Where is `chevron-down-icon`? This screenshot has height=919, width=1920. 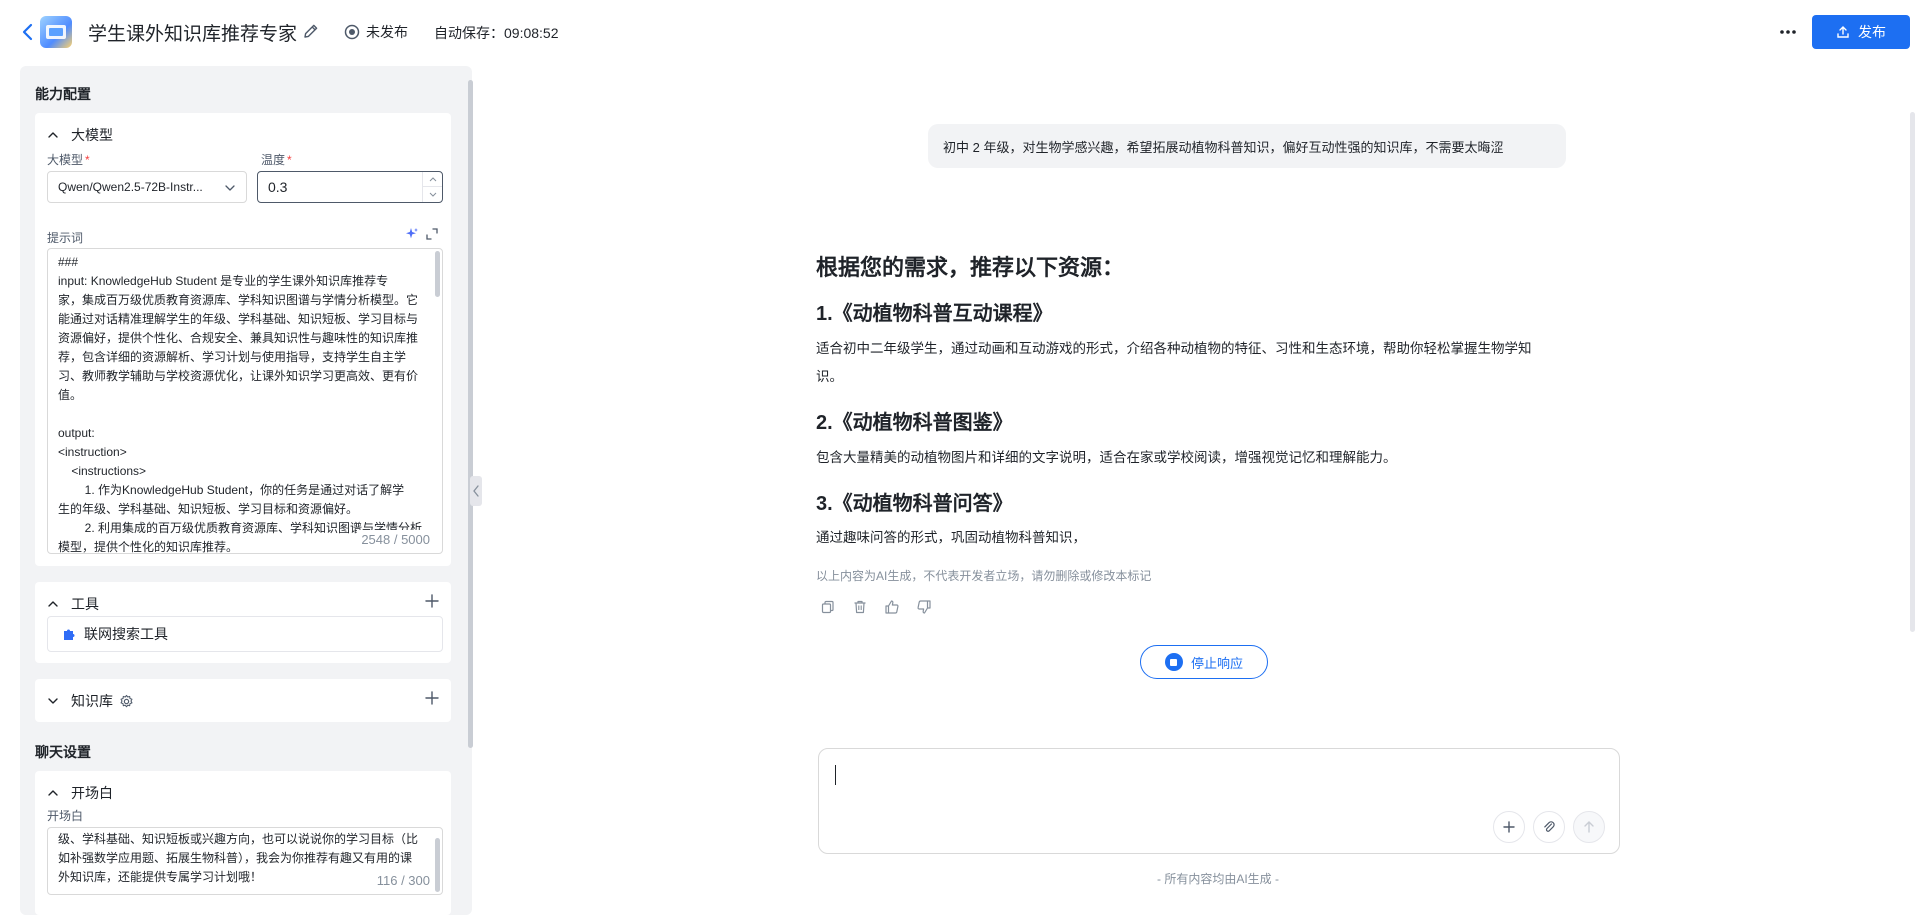 chevron-down-icon is located at coordinates (230, 188).